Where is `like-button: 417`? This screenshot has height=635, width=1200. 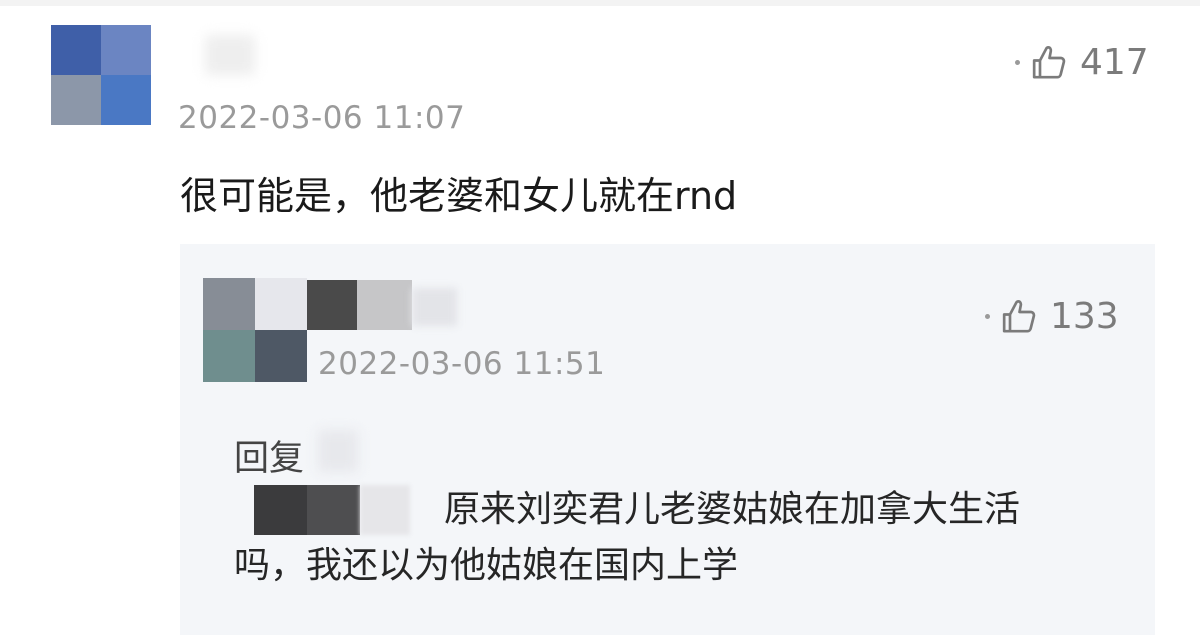 like-button: 417 is located at coordinates (1082, 62).